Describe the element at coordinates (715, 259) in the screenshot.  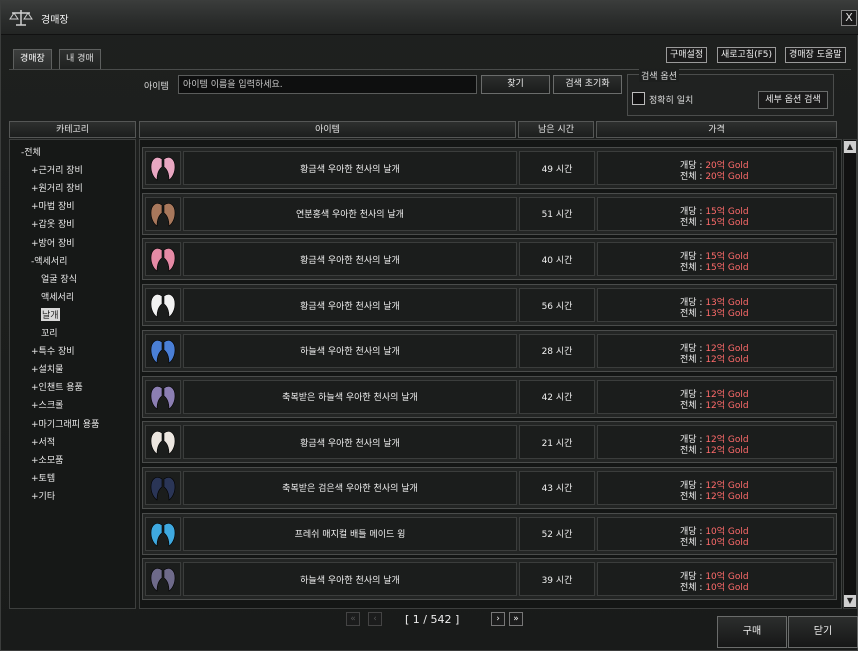
I see `price-cell: 개당 : 15억 Gold 전체 : 15억 Gold` at that location.